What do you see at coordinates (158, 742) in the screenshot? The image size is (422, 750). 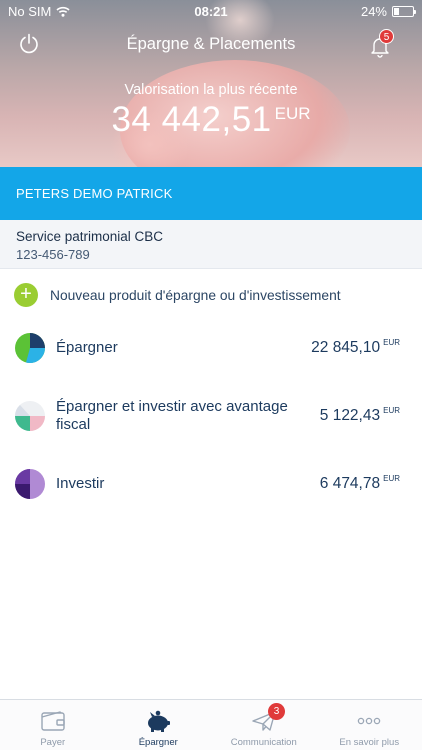 I see `tab-label: Épargner` at bounding box center [158, 742].